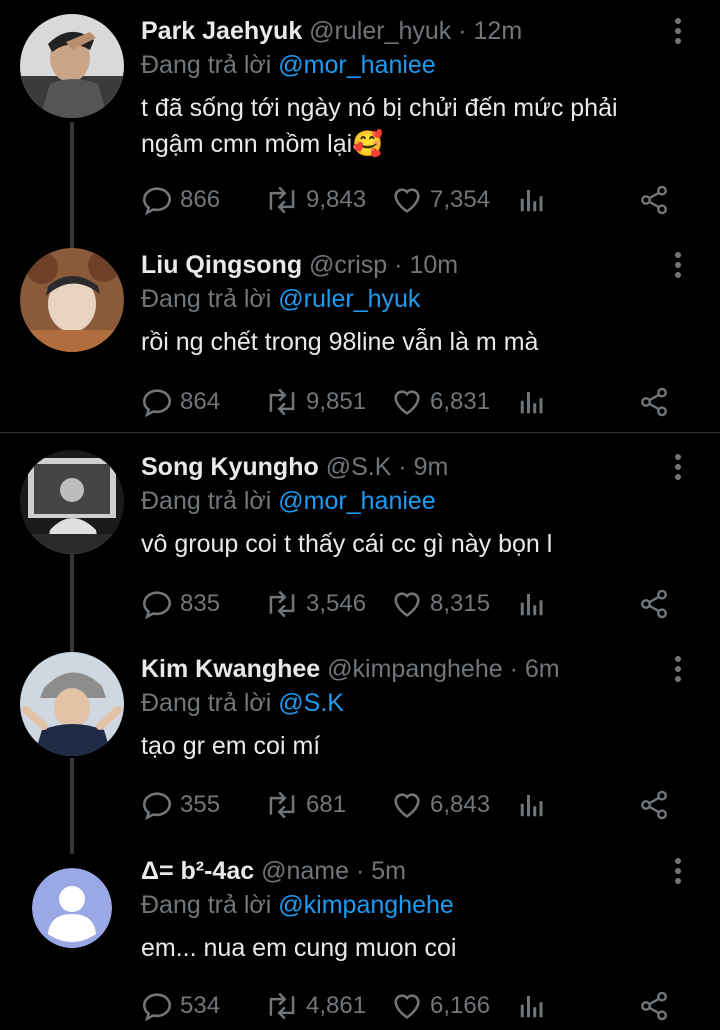  I want to click on retweet-button: 9,843, so click(315, 200).